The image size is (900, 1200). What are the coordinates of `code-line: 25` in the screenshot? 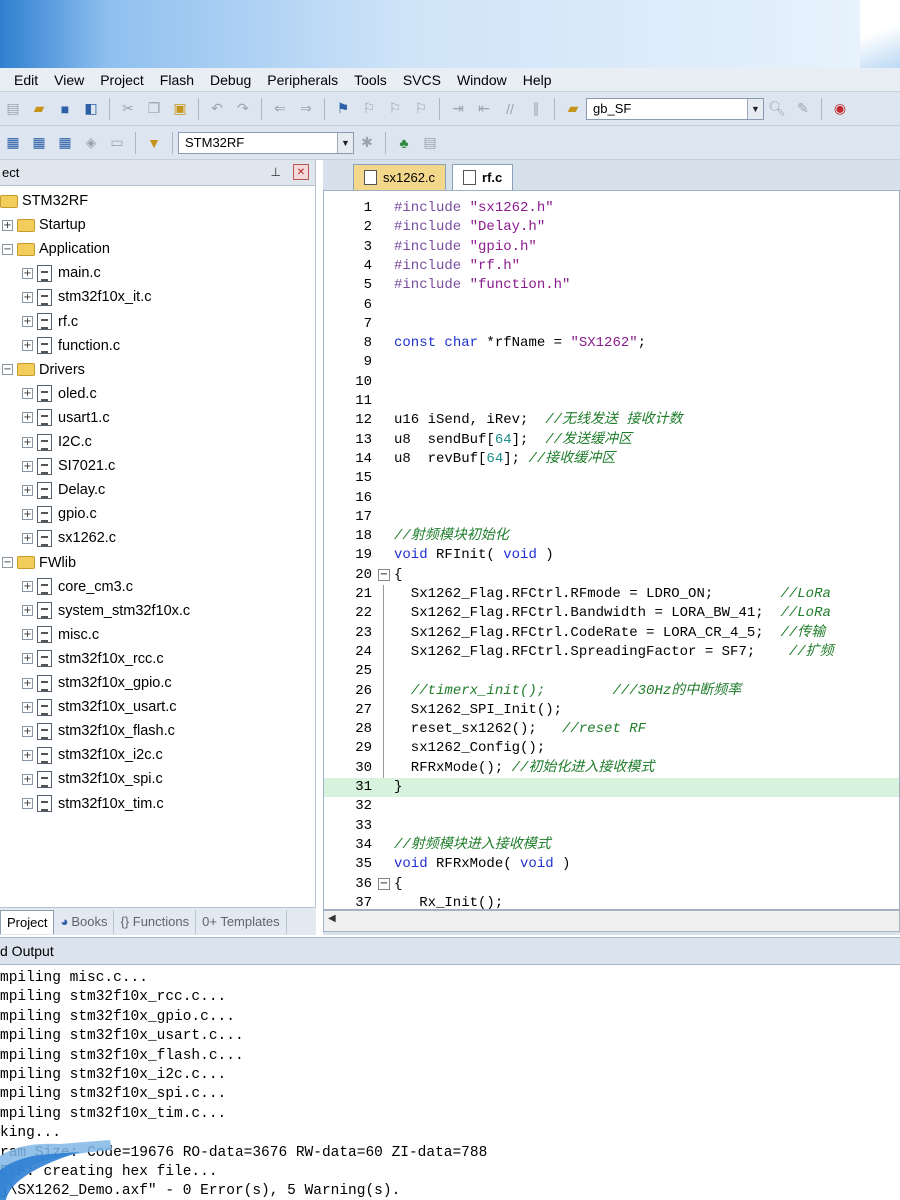 It's located at (611, 671).